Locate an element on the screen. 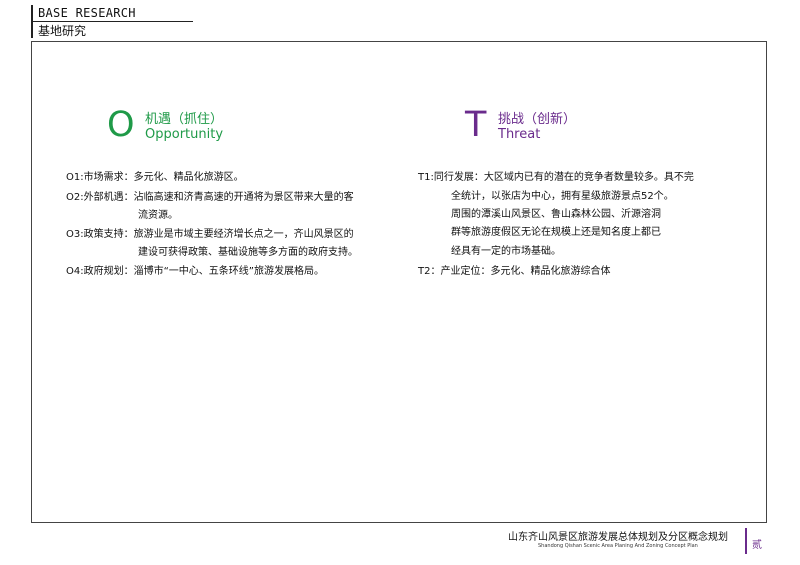 This screenshot has width=800, height=565. threat-line: 群等旅游度假区无论在规模上还是知名度上都已 is located at coordinates (556, 232).